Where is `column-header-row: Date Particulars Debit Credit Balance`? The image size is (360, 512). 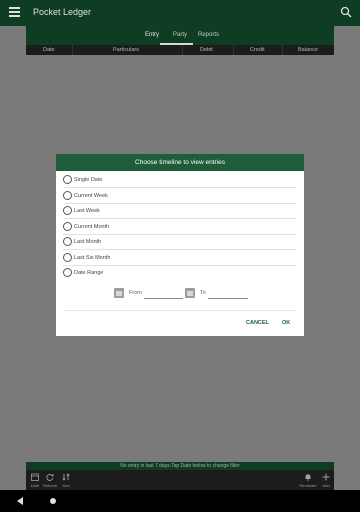 column-header-row: Date Particulars Debit Credit Balance is located at coordinates (180, 50).